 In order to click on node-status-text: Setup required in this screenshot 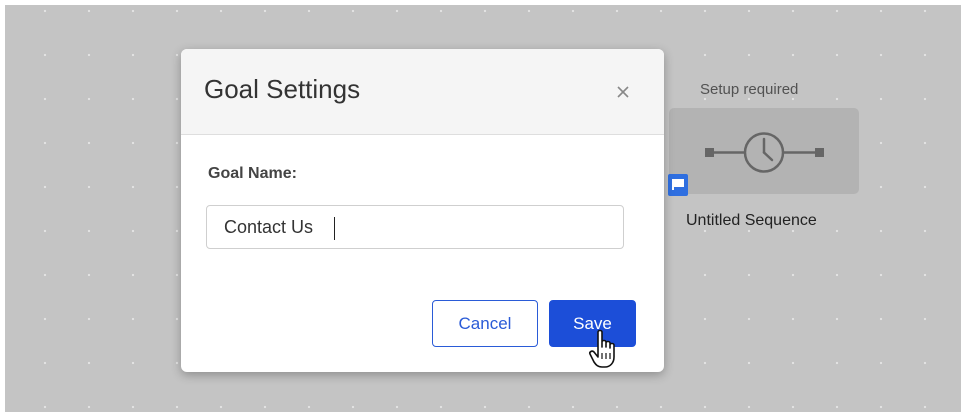, I will do `click(749, 89)`.